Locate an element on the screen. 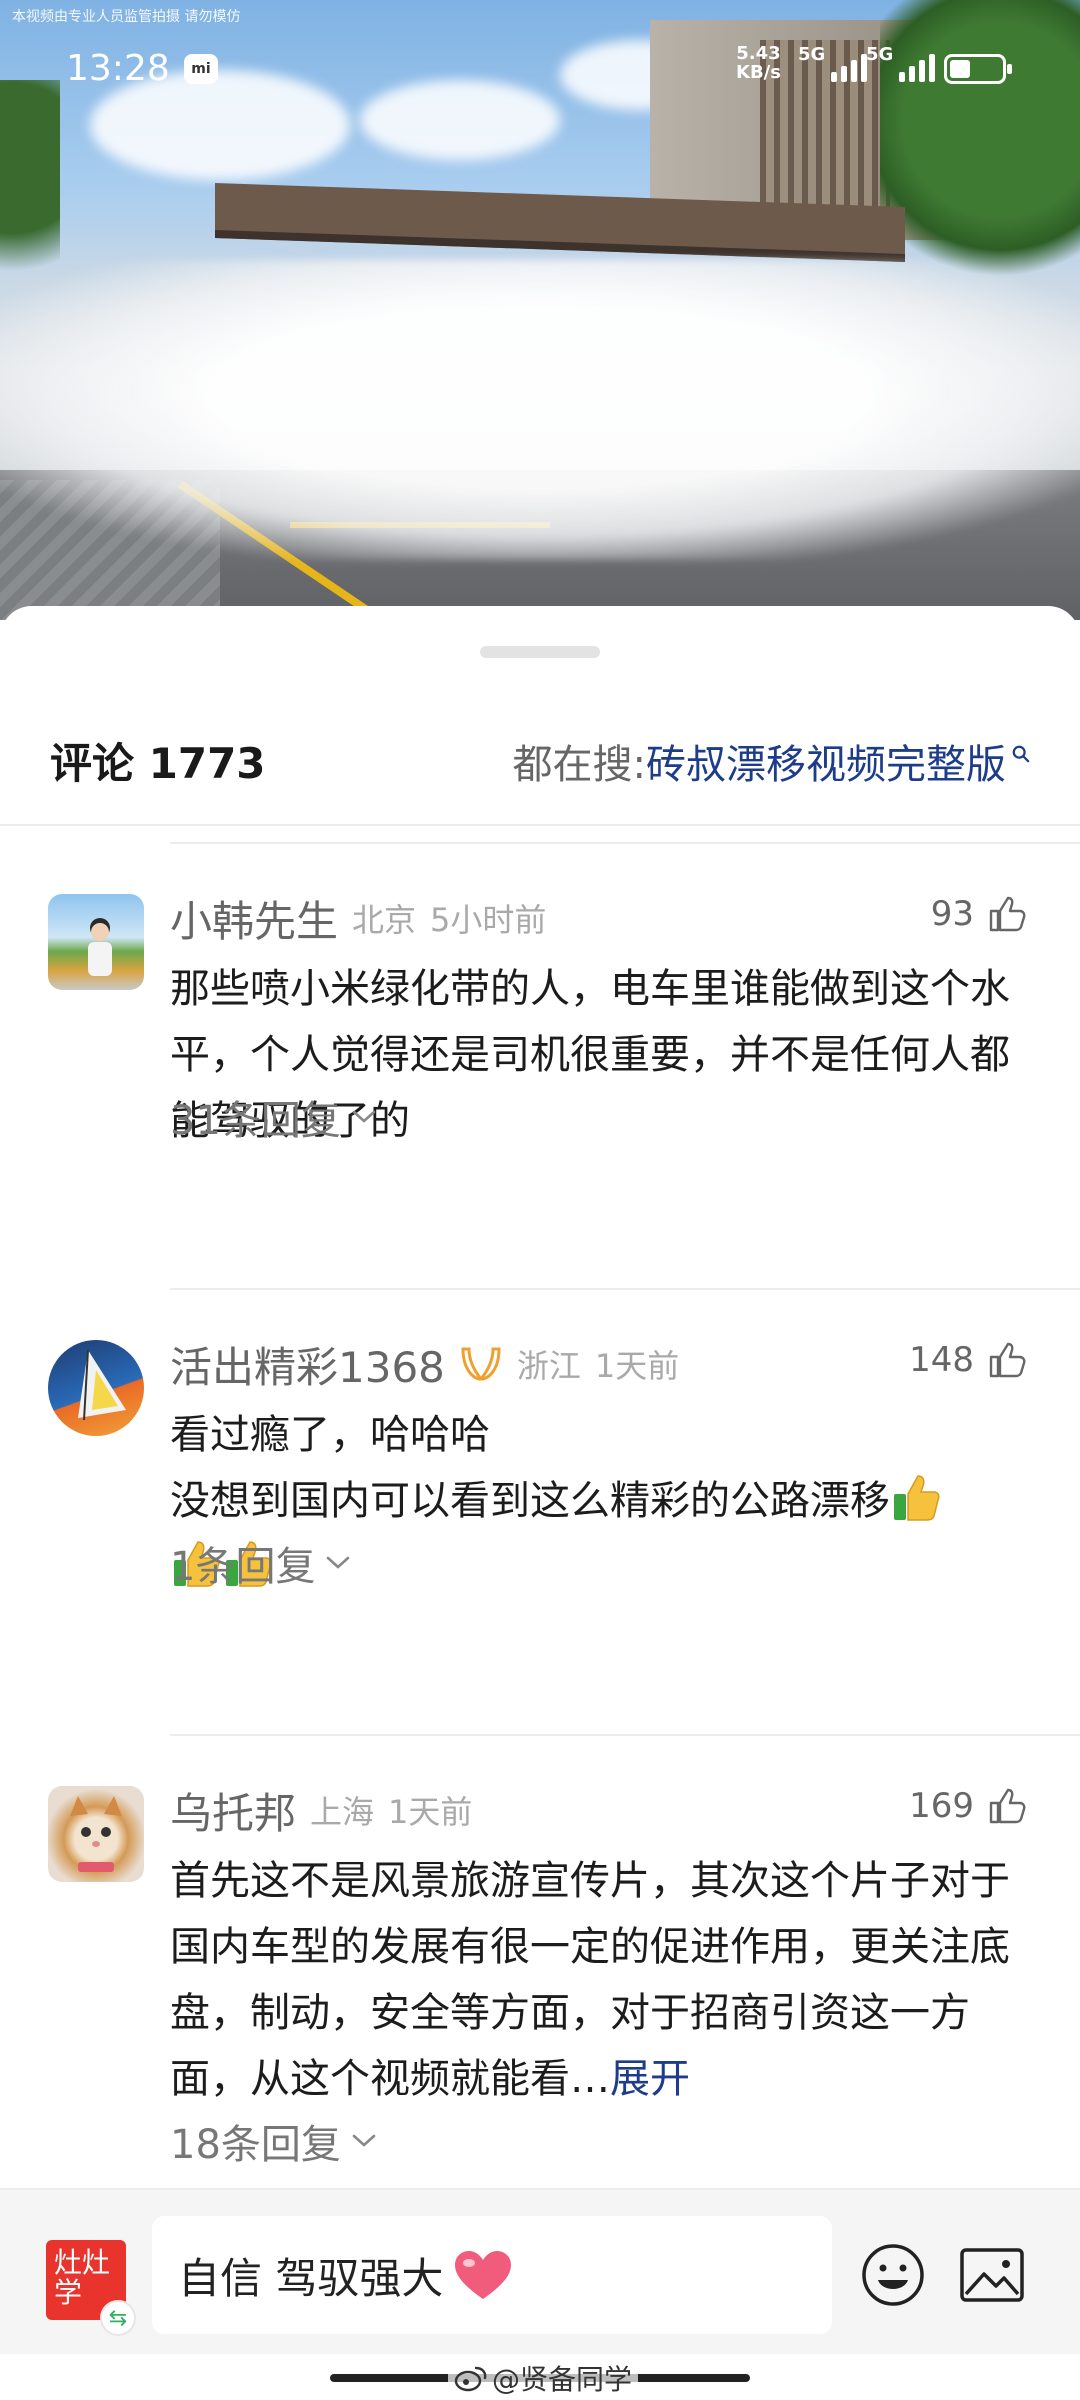  like-button: 148 is located at coordinates (968, 1360).